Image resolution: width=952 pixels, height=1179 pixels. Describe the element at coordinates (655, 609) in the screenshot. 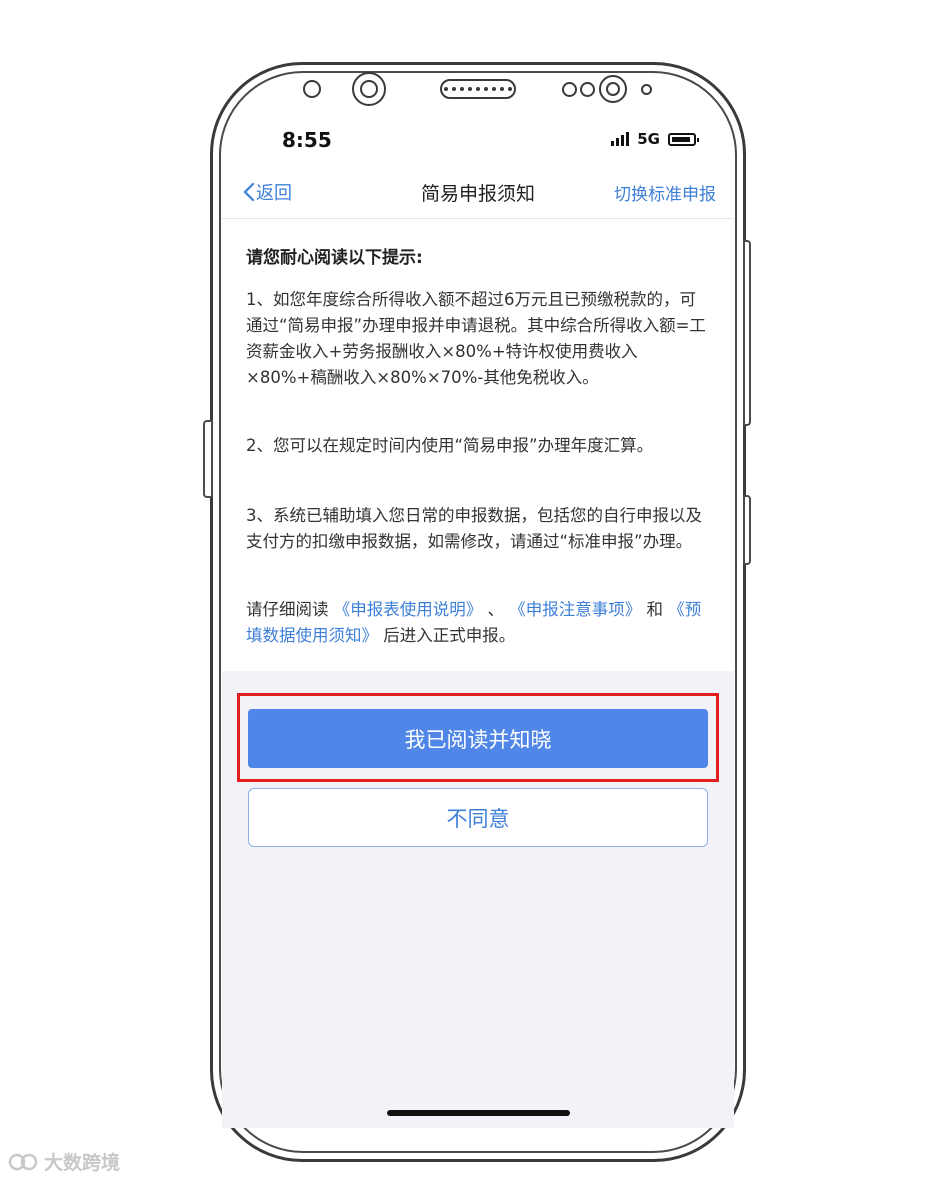

I see `separator: 和` at that location.